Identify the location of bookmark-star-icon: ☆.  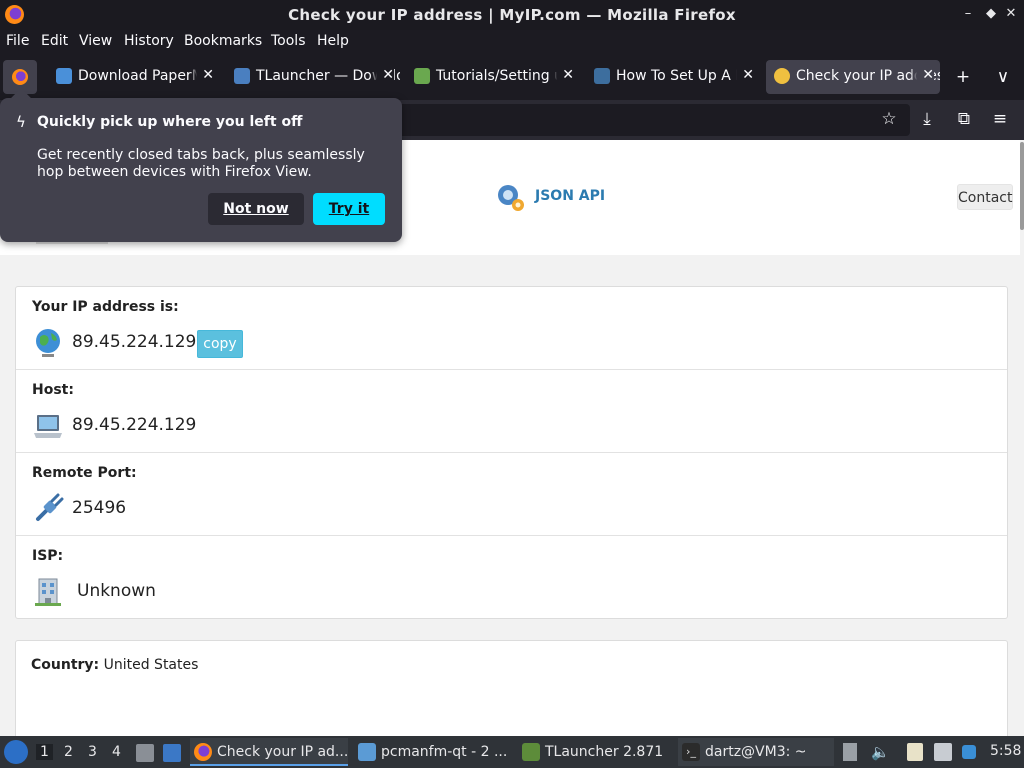
(889, 119).